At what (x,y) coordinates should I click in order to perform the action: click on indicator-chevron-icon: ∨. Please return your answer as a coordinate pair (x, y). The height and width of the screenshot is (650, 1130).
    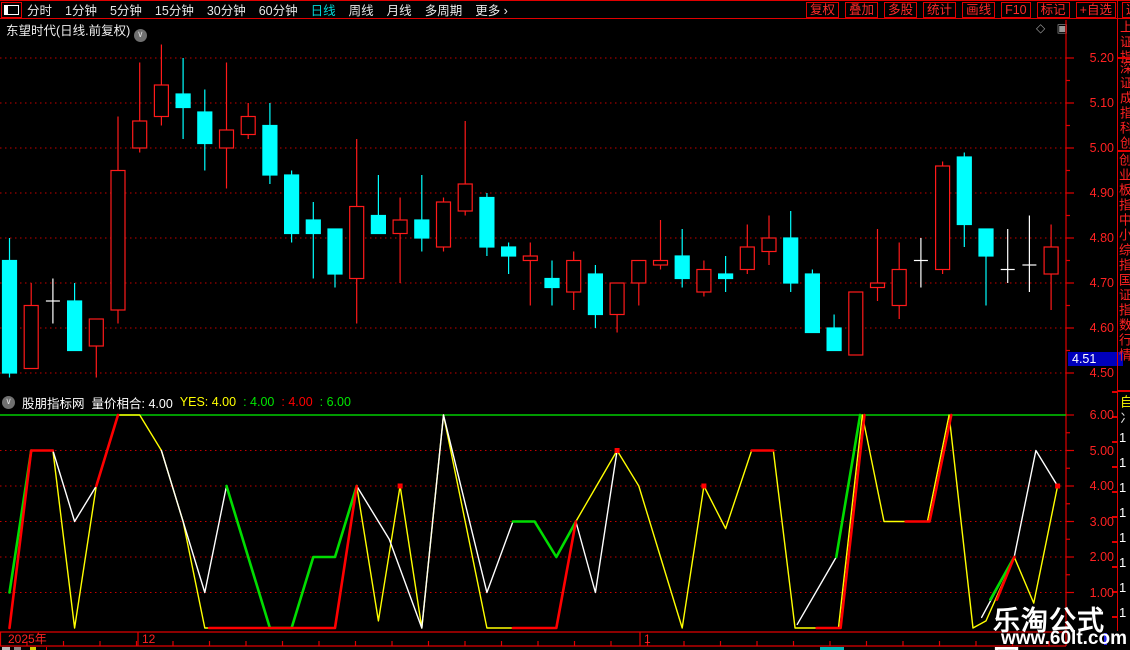
    Looking at the image, I should click on (8, 402).